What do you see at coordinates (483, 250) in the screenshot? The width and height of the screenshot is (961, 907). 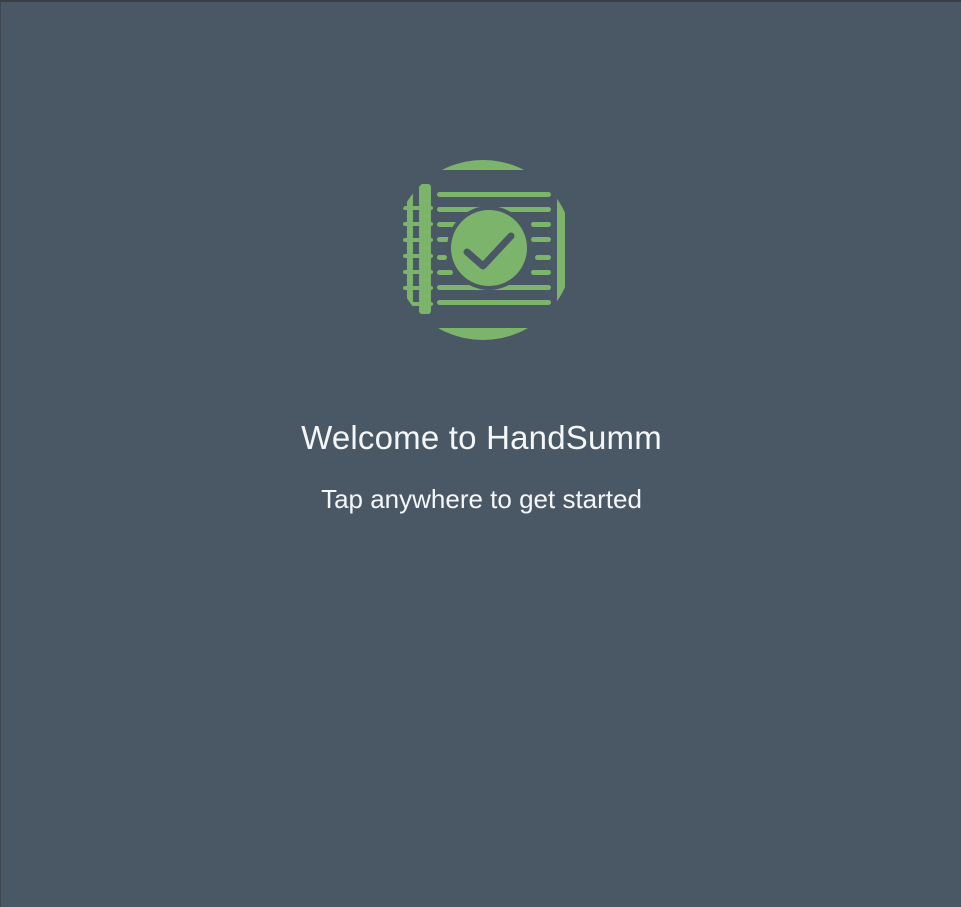 I see `notebook-checkmark-icon` at bounding box center [483, 250].